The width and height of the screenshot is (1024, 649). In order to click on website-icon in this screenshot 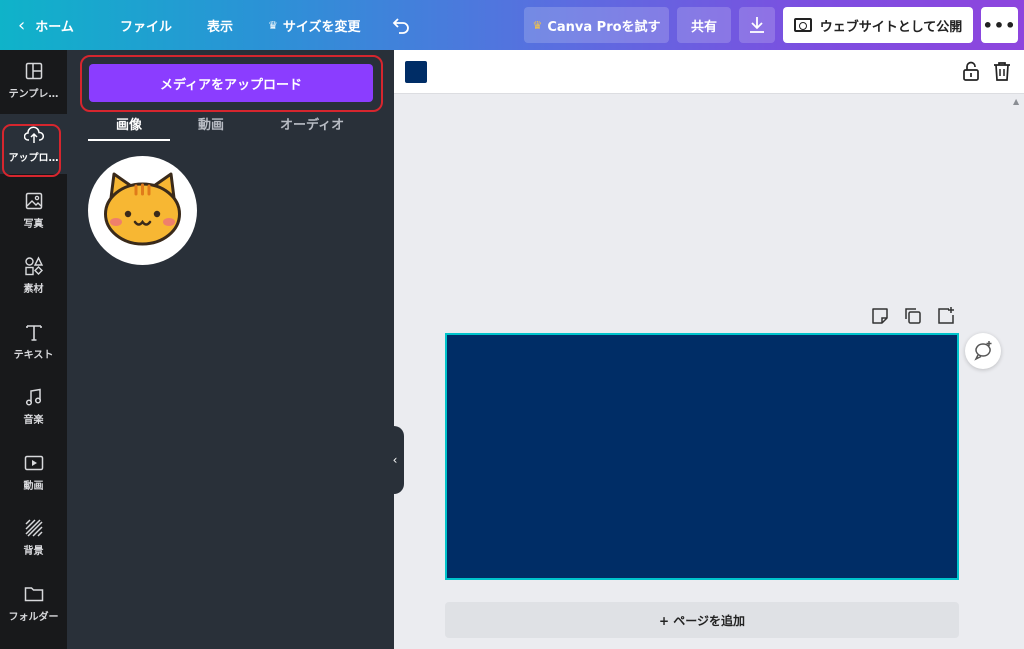, I will do `click(802, 25)`.